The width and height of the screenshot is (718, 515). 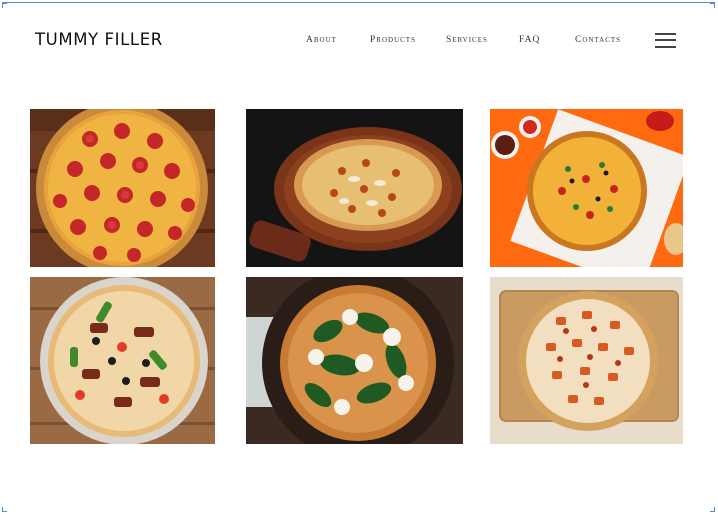 What do you see at coordinates (122, 360) in the screenshot?
I see `gallery-photo-vegetable-pizza` at bounding box center [122, 360].